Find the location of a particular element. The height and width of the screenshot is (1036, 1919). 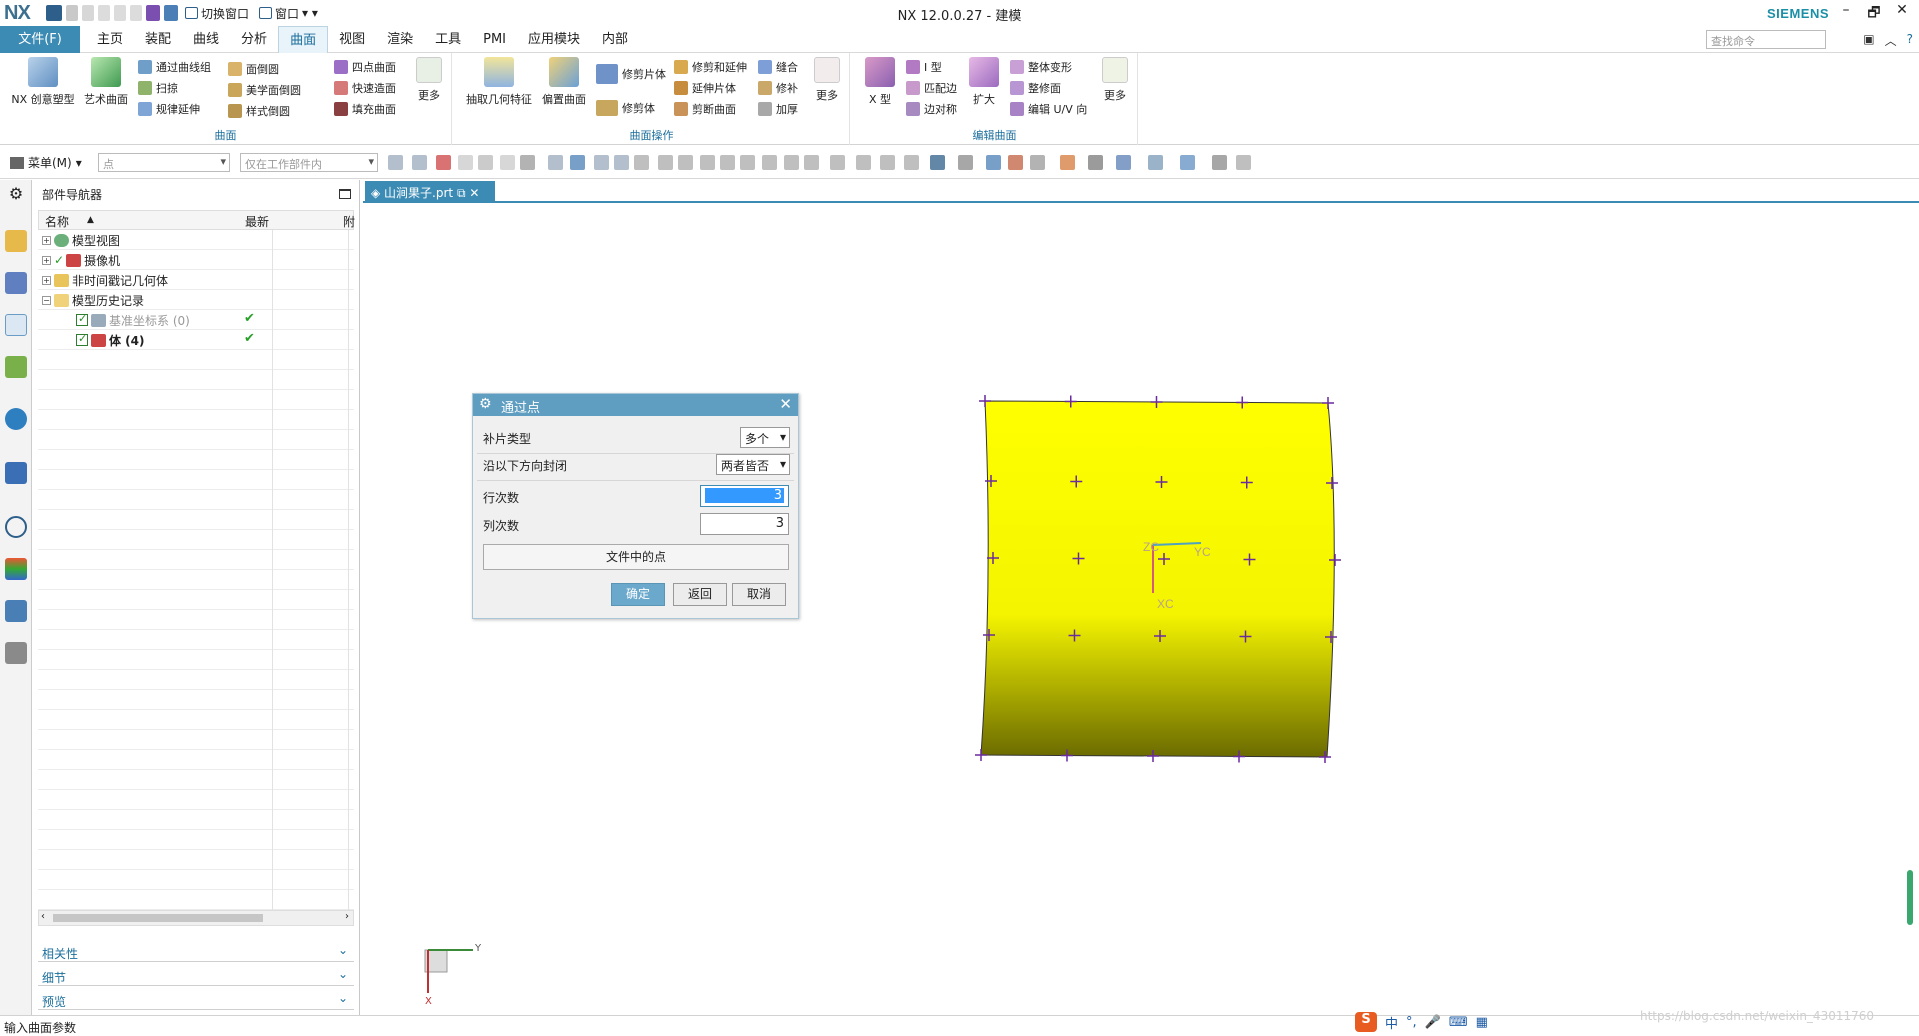

column-extra-header: 附 is located at coordinates (349, 221).